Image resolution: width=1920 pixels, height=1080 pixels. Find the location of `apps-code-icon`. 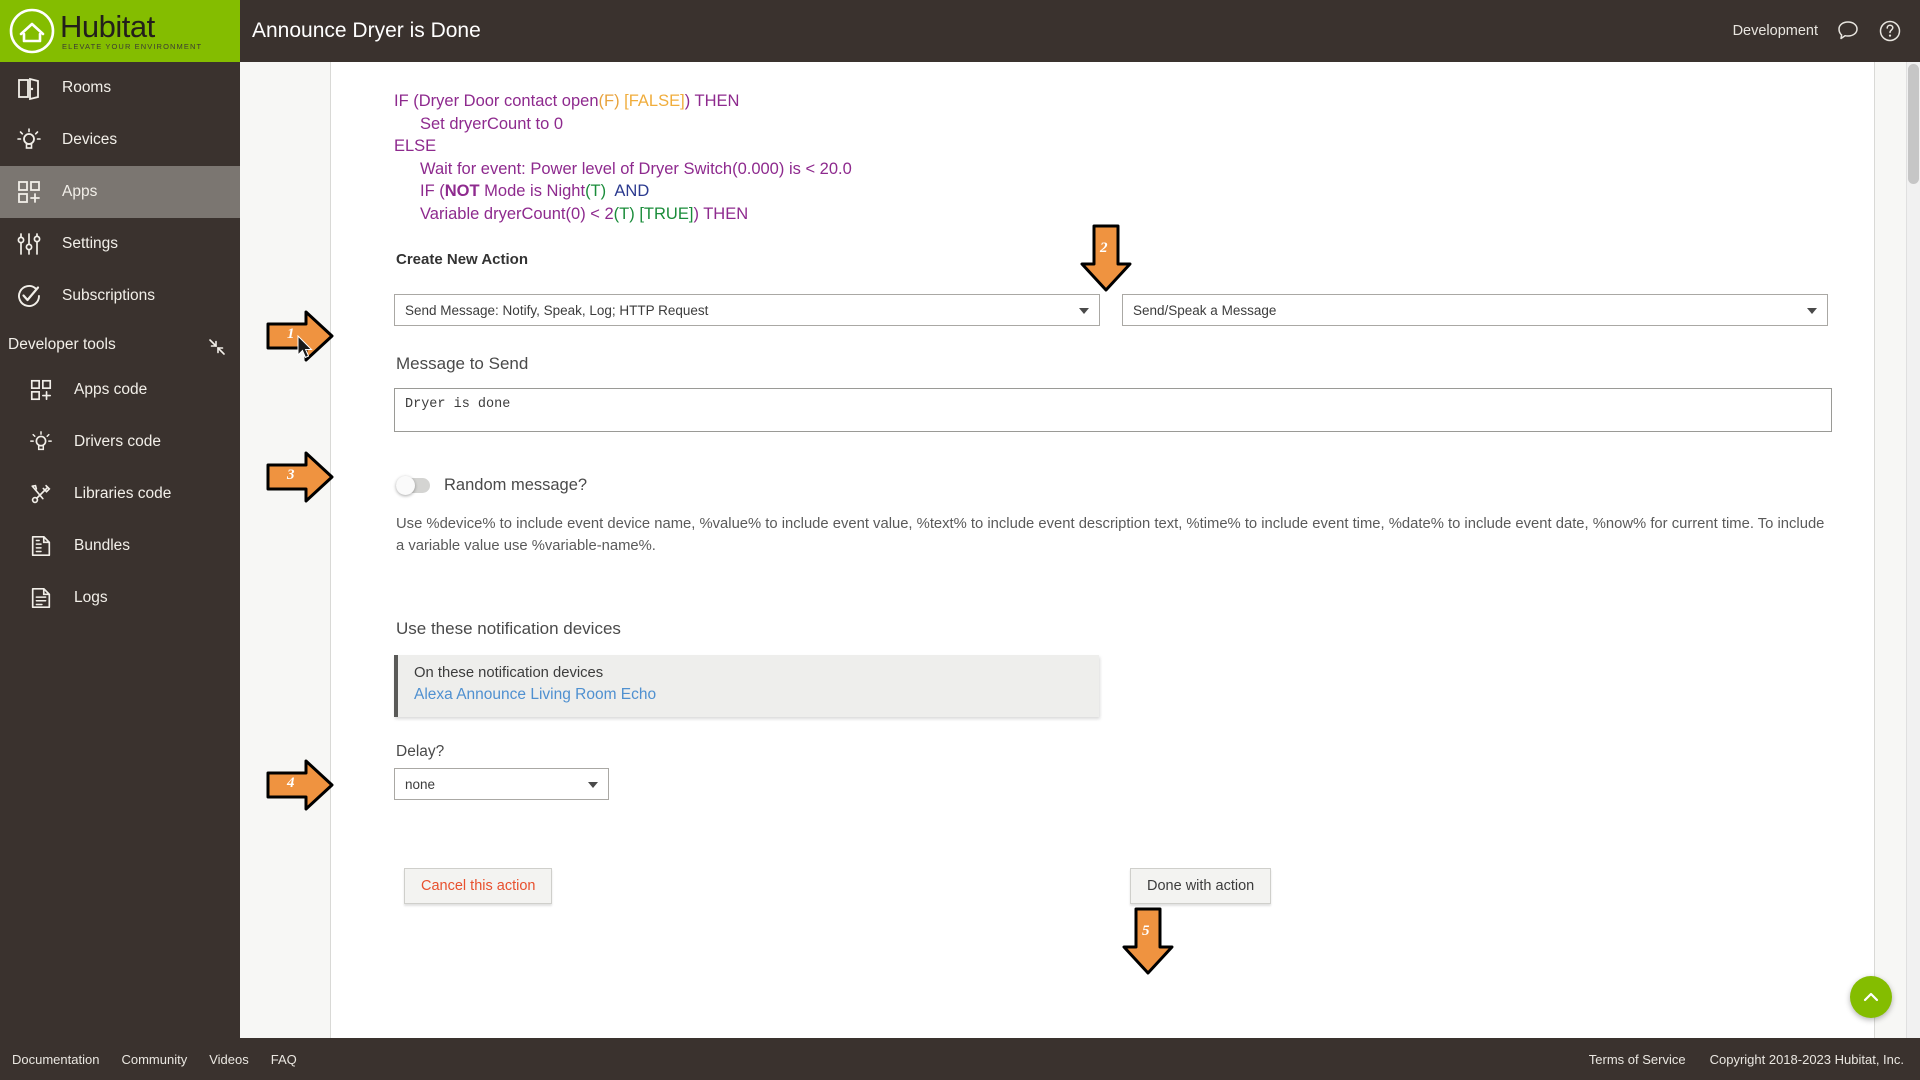

apps-code-icon is located at coordinates (41, 390).